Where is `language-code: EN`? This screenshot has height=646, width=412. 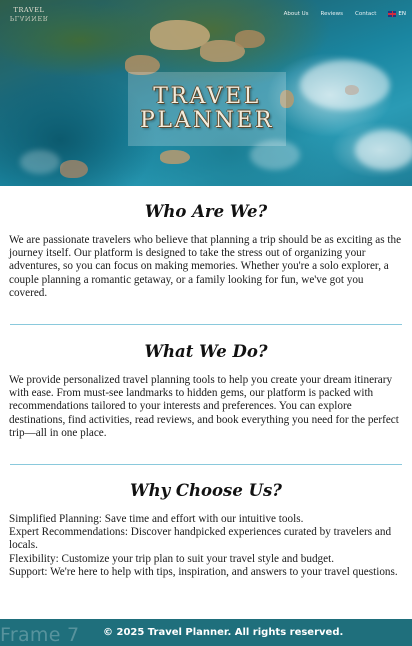 language-code: EN is located at coordinates (402, 14).